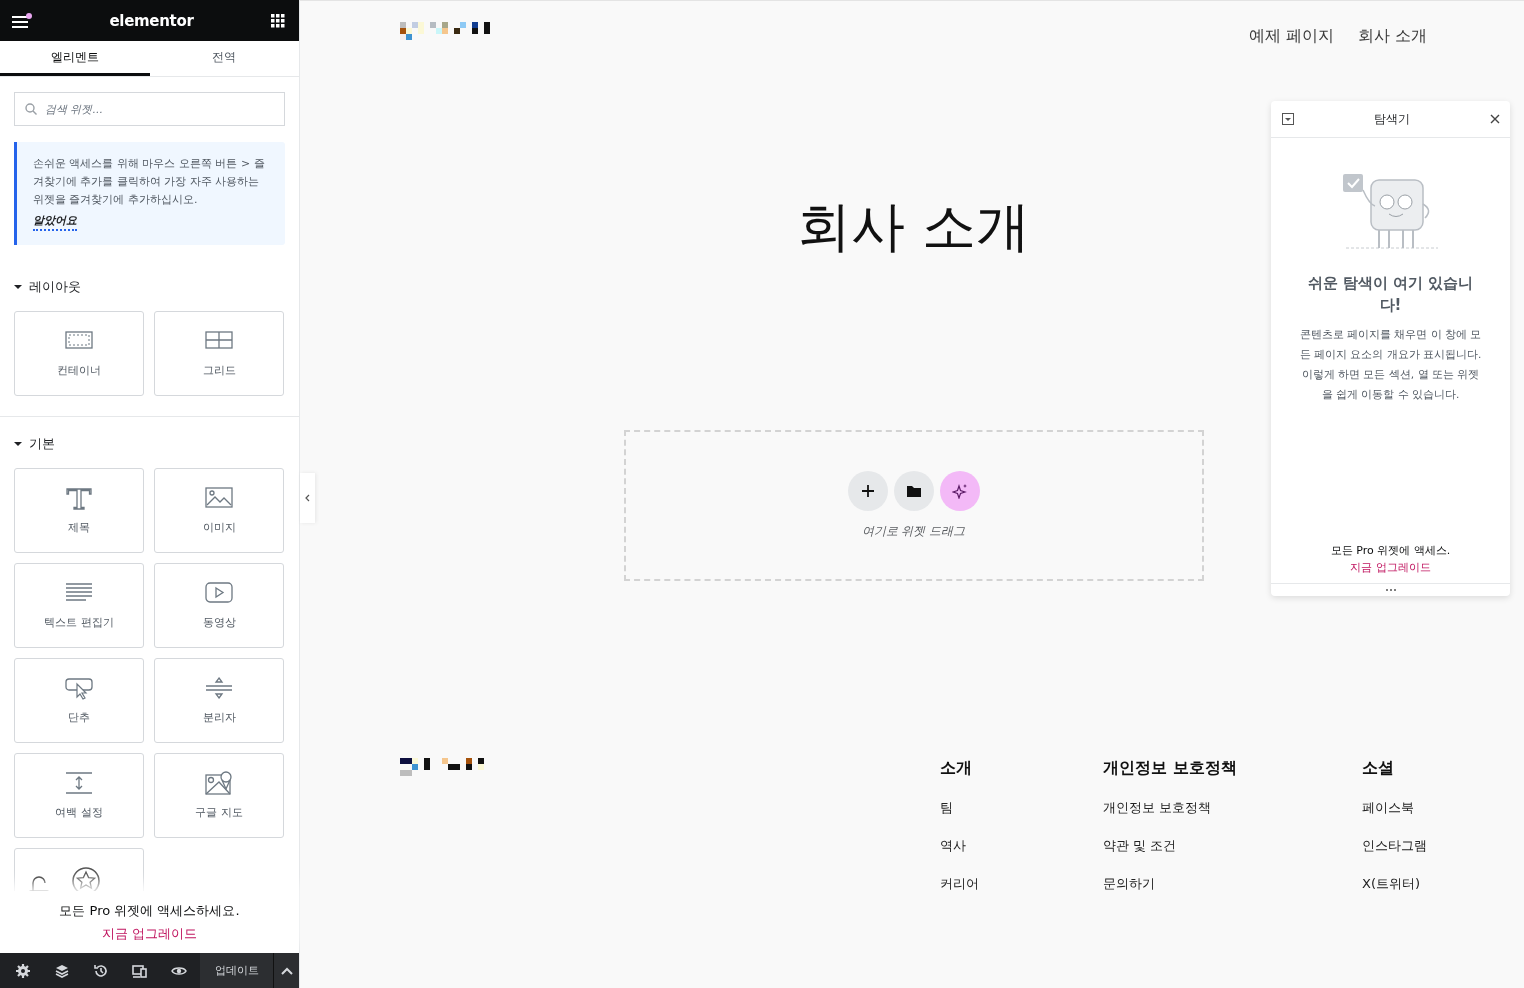  What do you see at coordinates (1288, 119) in the screenshot?
I see `collapse-icon` at bounding box center [1288, 119].